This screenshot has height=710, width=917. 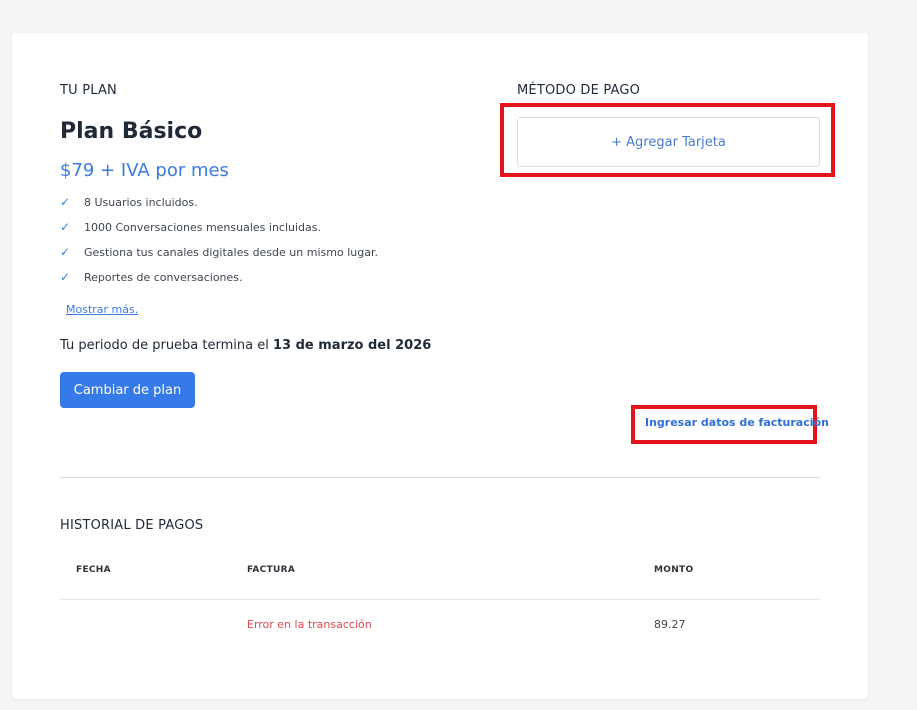 I want to click on trial-end-date: 13 de marzo del 2026, so click(x=352, y=345).